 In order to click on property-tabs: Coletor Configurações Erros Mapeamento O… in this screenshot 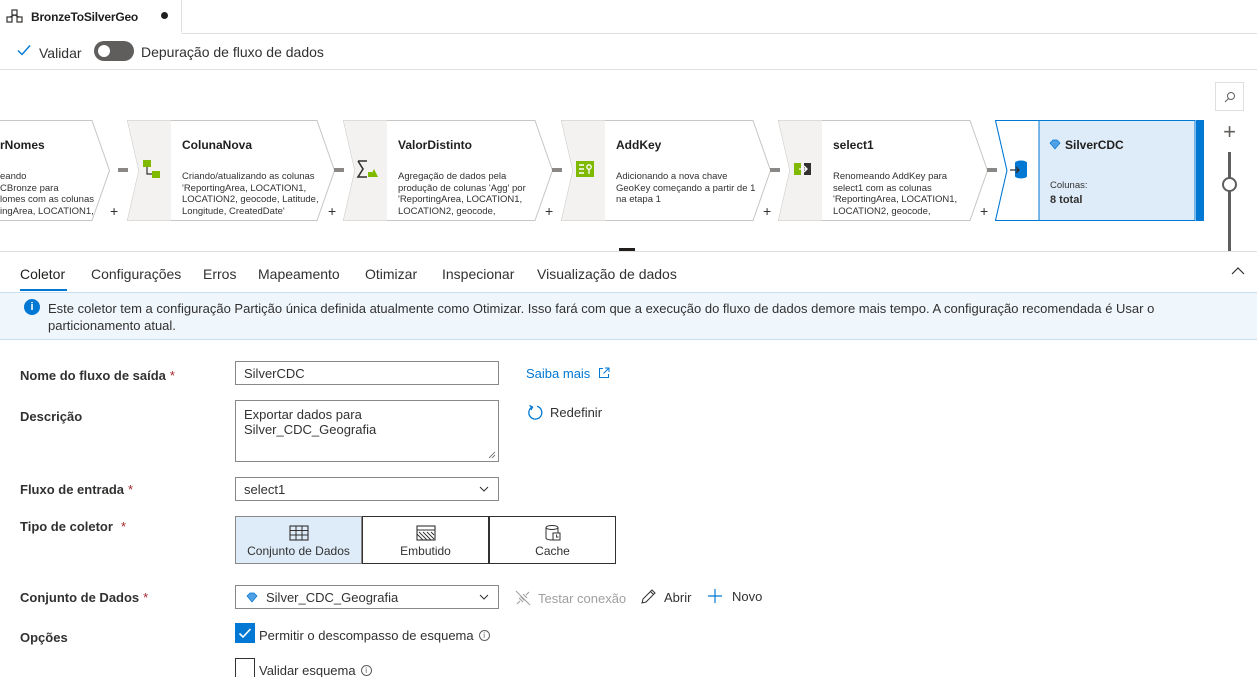, I will do `click(628, 272)`.